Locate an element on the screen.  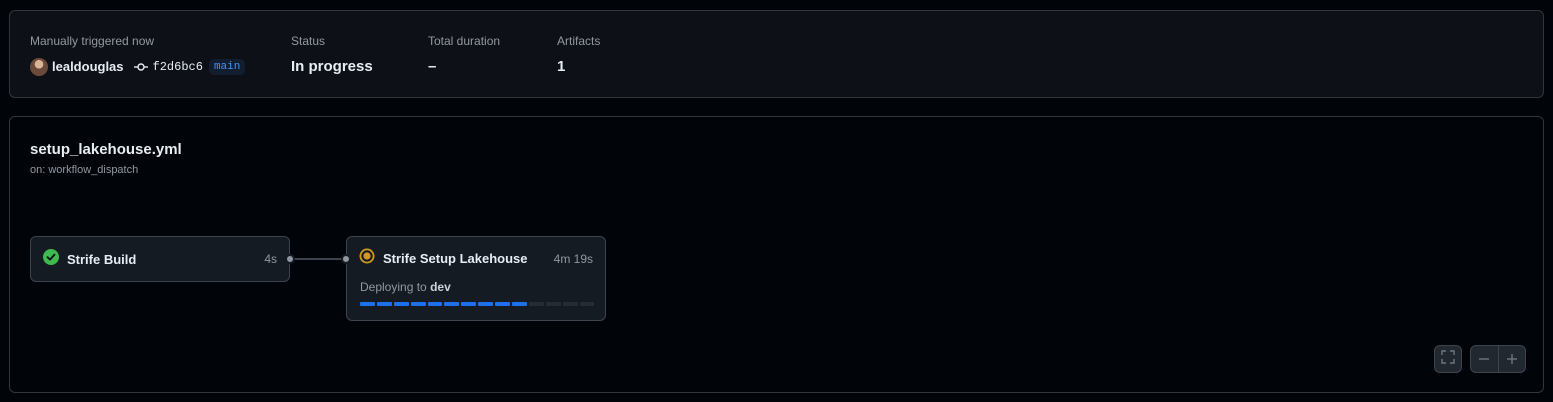
environment-name: dev is located at coordinates (440, 287).